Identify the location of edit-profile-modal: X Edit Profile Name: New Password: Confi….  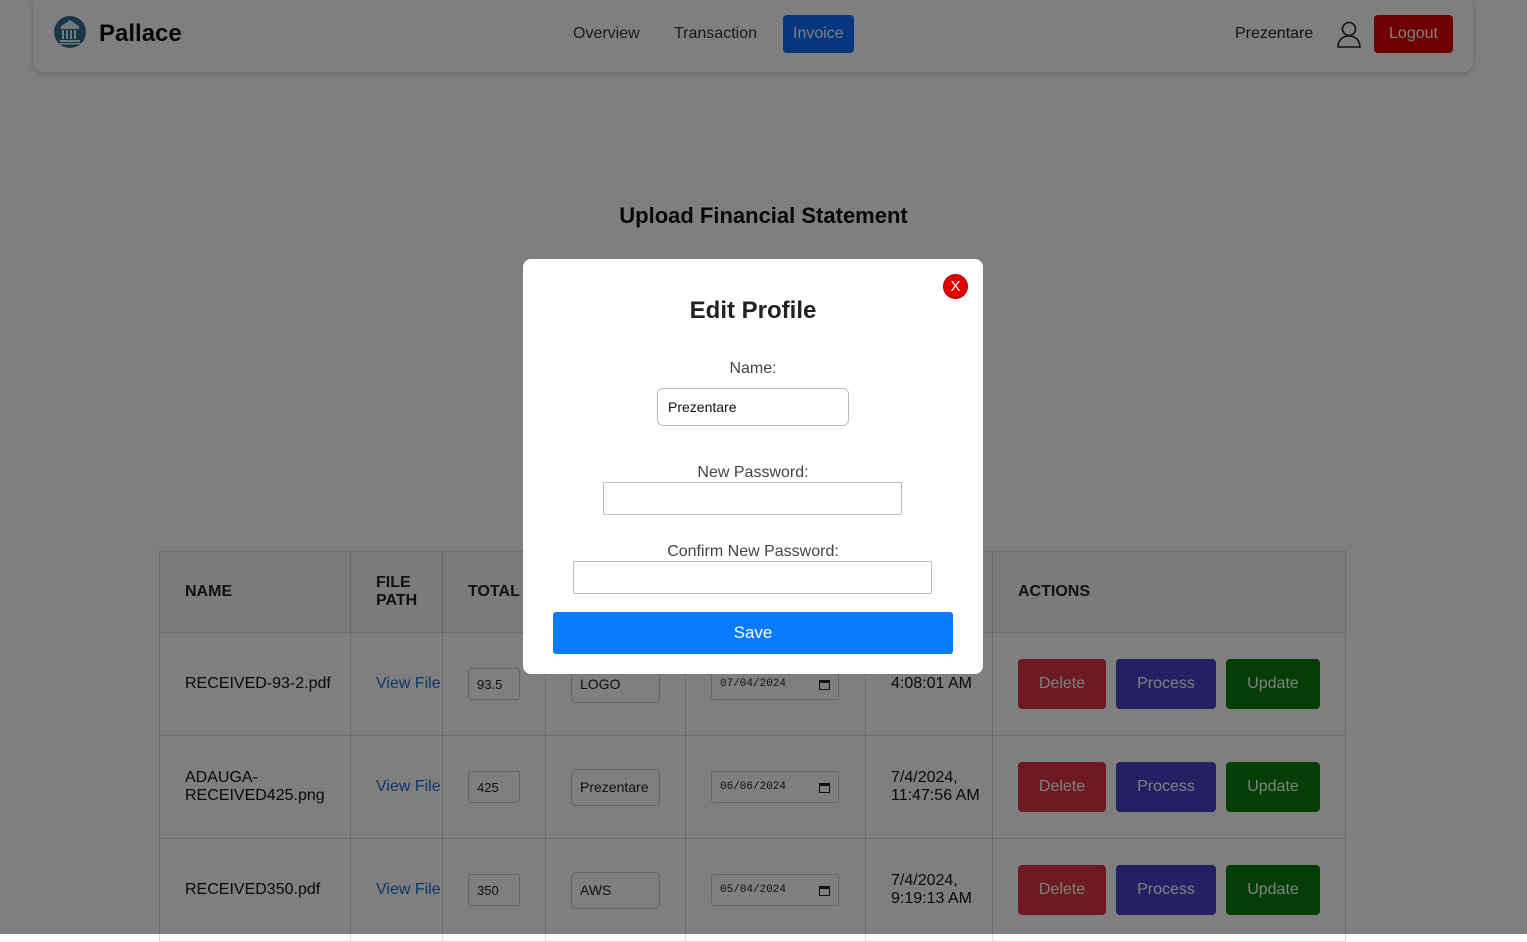
(753, 466).